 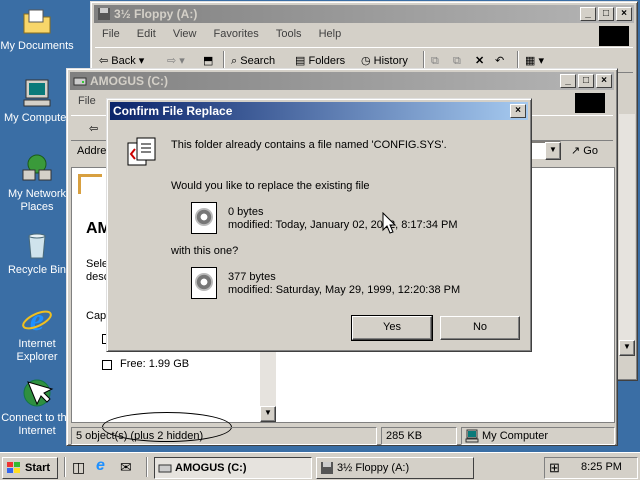 What do you see at coordinates (234, 61) in the screenshot?
I see `search-icon: ⌕` at bounding box center [234, 61].